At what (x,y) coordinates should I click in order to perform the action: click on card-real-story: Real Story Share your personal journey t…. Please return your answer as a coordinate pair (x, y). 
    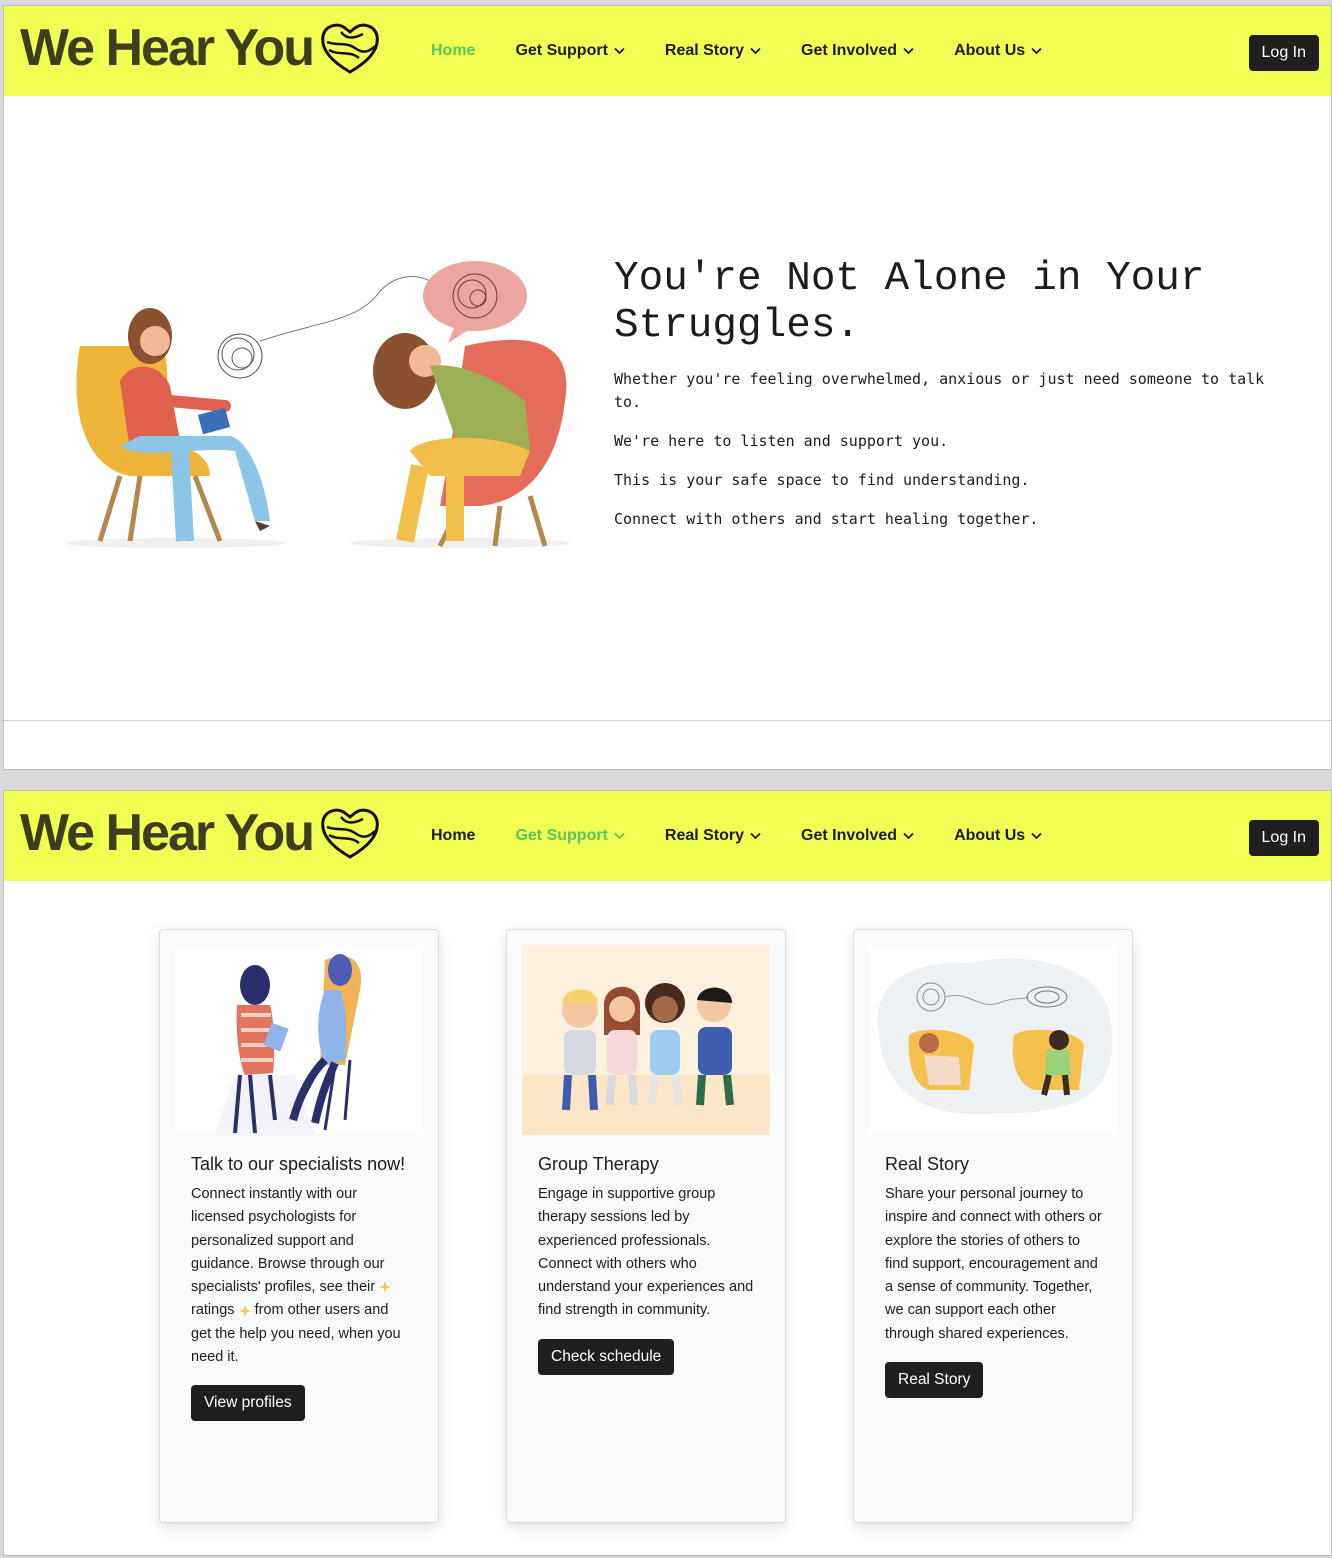
    Looking at the image, I should click on (993, 1226).